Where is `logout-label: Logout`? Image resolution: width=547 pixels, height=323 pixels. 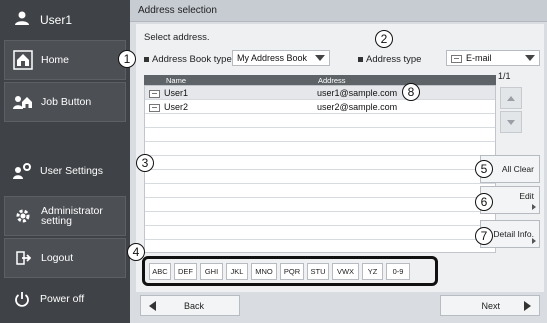 logout-label: Logout is located at coordinates (57, 258).